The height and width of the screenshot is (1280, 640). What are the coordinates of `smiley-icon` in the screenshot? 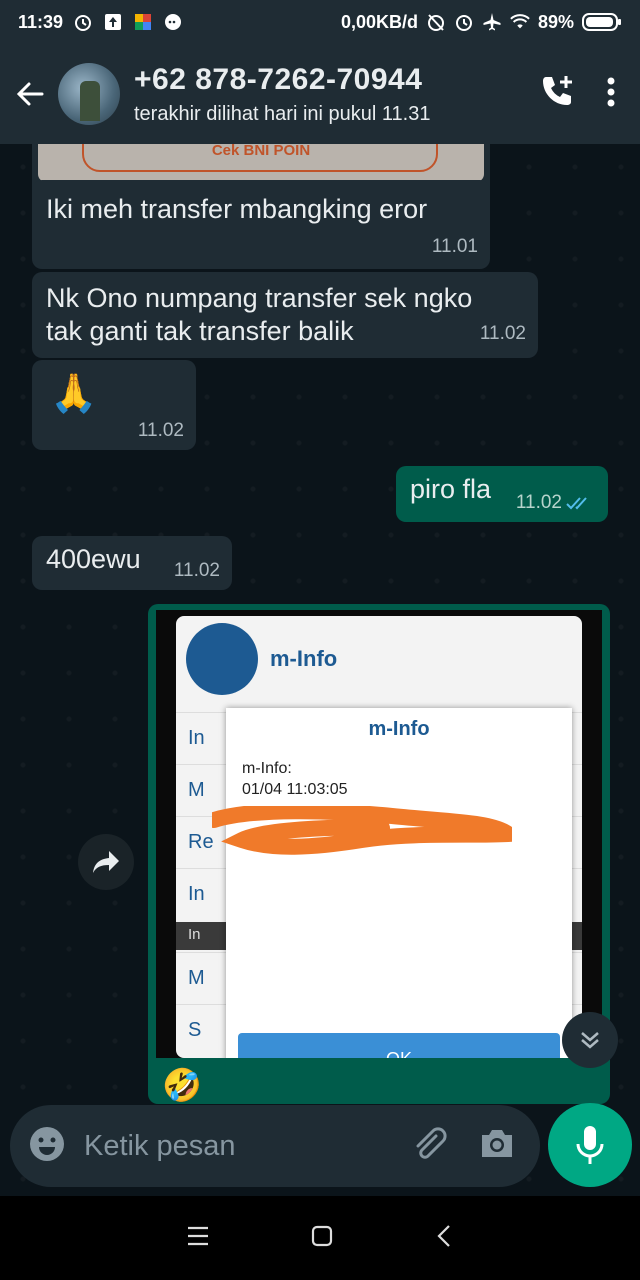 It's located at (47, 1143).